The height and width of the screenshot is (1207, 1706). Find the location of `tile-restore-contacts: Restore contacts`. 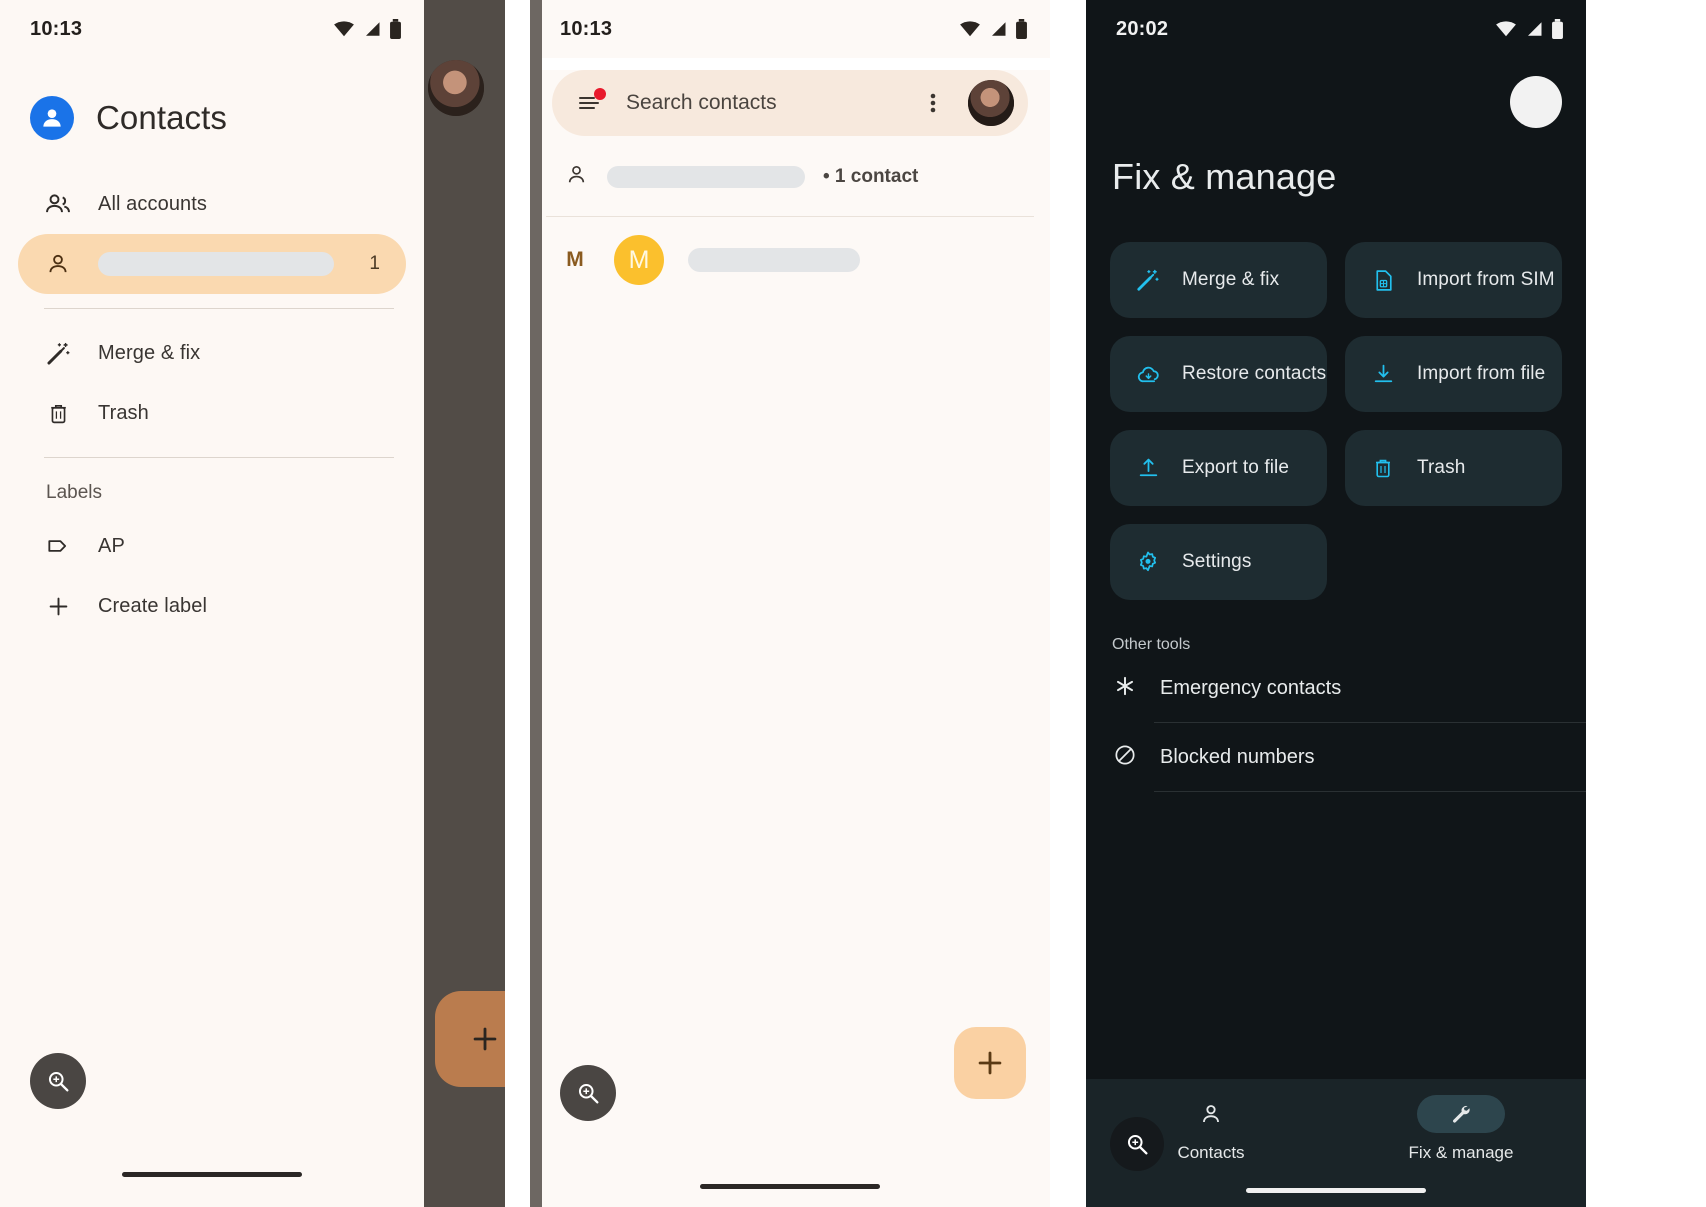

tile-restore-contacts: Restore contacts is located at coordinates (1218, 374).